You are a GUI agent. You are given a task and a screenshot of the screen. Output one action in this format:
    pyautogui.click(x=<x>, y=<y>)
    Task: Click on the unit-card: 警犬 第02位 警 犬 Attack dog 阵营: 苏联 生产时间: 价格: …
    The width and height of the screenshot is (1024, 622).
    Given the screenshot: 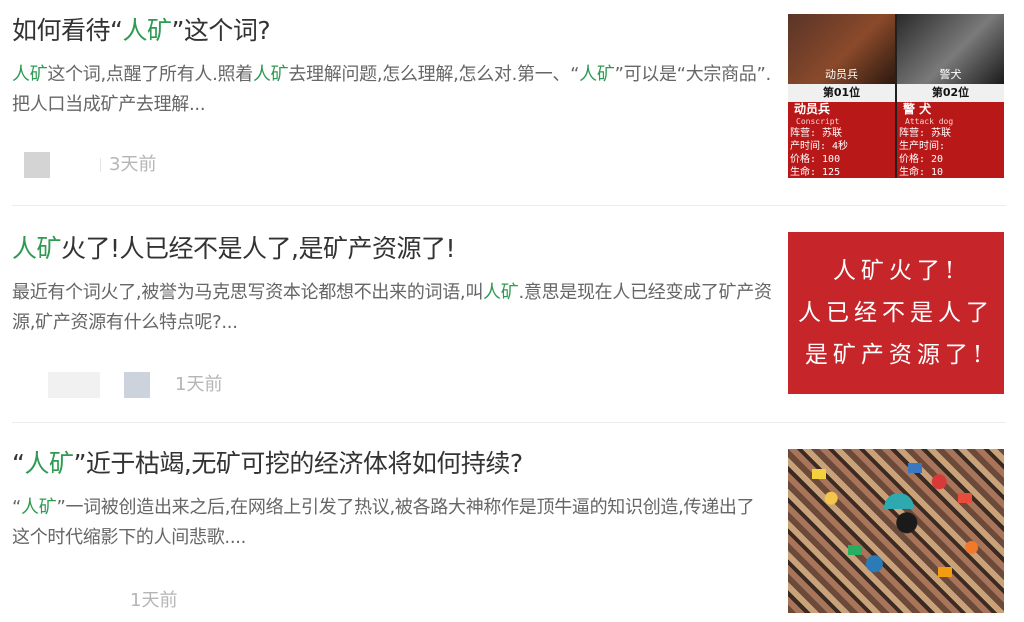 What is the action you would take?
    pyautogui.click(x=950, y=96)
    